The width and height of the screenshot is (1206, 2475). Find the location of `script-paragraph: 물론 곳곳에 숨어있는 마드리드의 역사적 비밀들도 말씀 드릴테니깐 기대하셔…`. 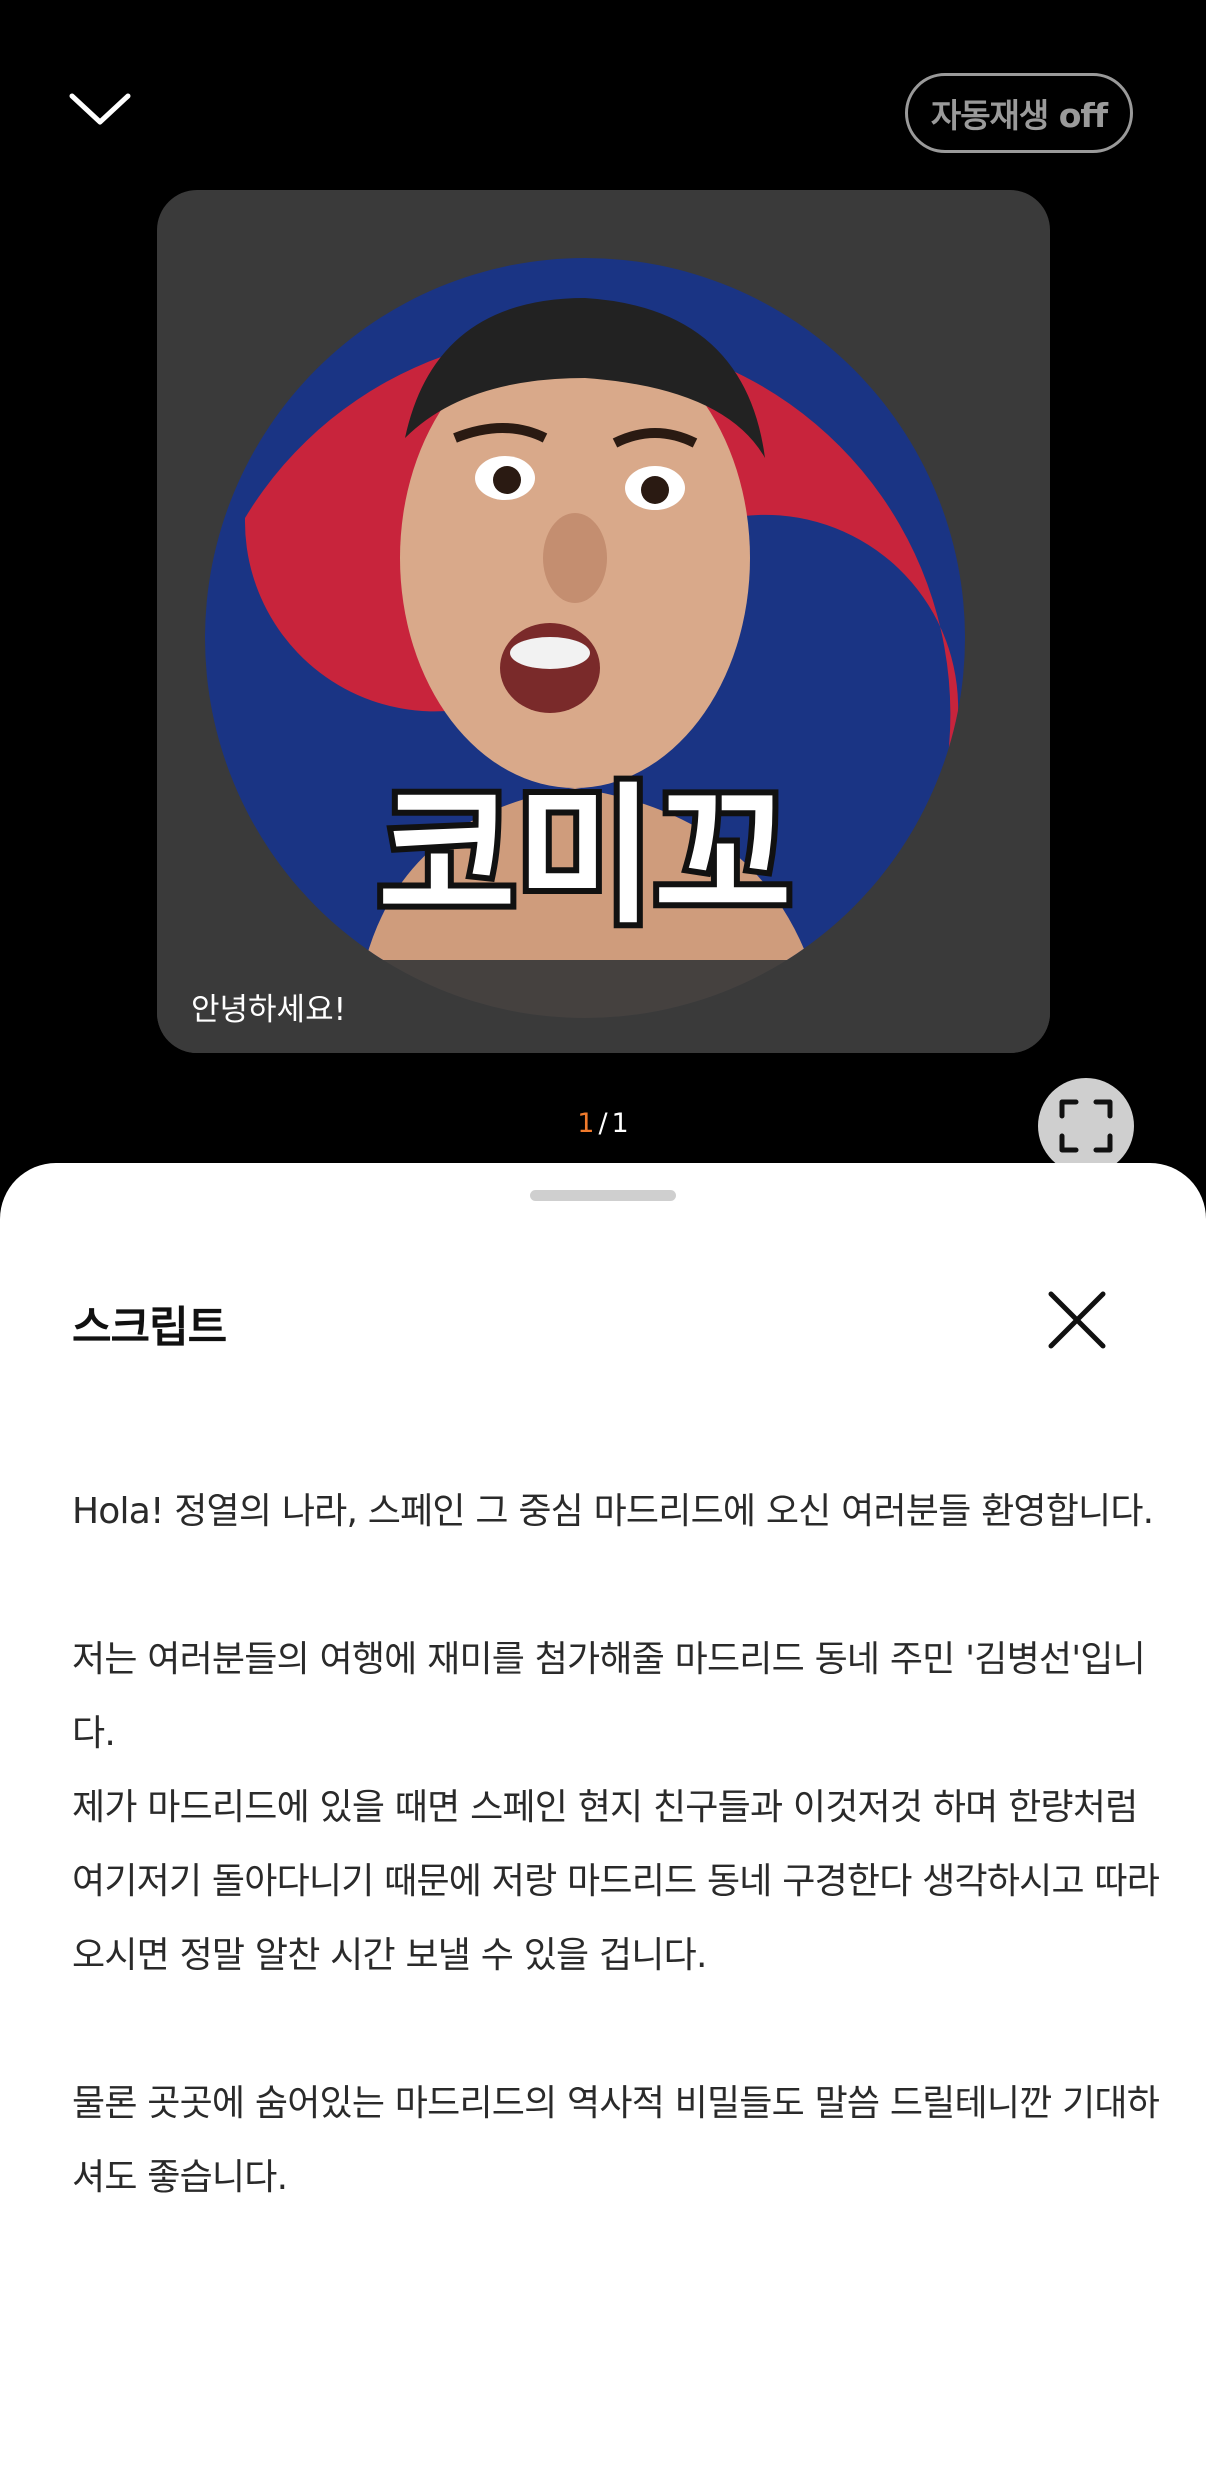

script-paragraph: 물론 곳곳에 숨어있는 마드리드의 역사적 비밀들도 말씀 드릴테니깐 기대하셔… is located at coordinates (616, 2140).